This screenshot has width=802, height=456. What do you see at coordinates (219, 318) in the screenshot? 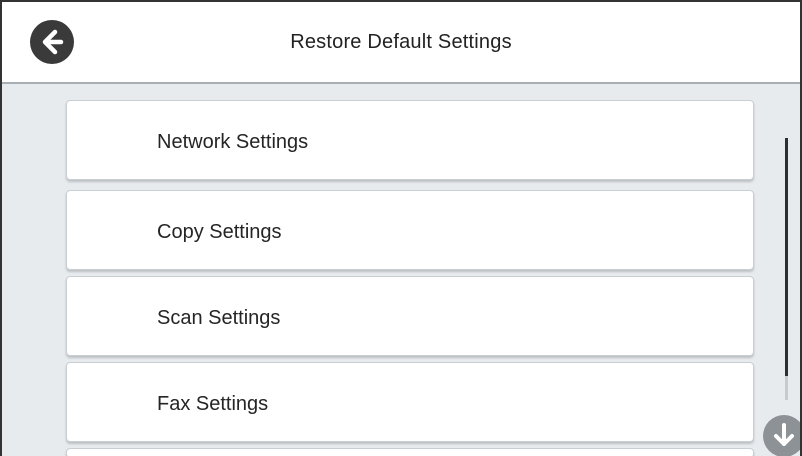
I see `scan-settings-label: Scan Settings` at bounding box center [219, 318].